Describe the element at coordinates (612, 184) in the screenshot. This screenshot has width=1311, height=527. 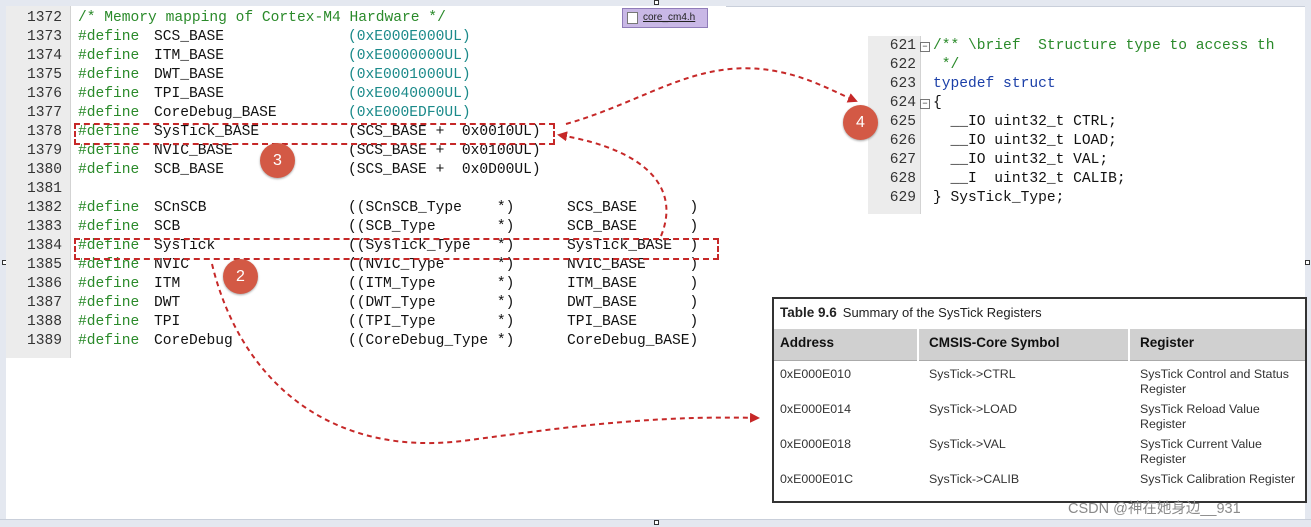
I see `arrow-to-systick-base` at that location.